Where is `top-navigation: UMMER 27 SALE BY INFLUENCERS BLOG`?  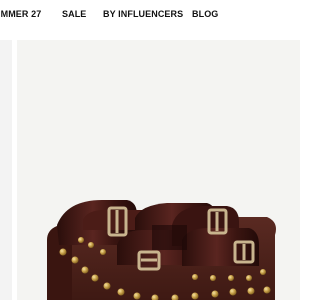 top-navigation: UMMER 27 SALE BY INFLUENCERS BLOG is located at coordinates (150, 14).